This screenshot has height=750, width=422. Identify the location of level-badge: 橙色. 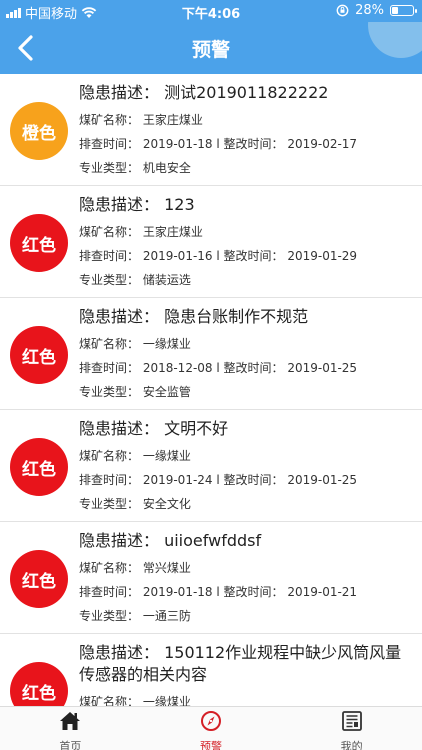
(39, 131).